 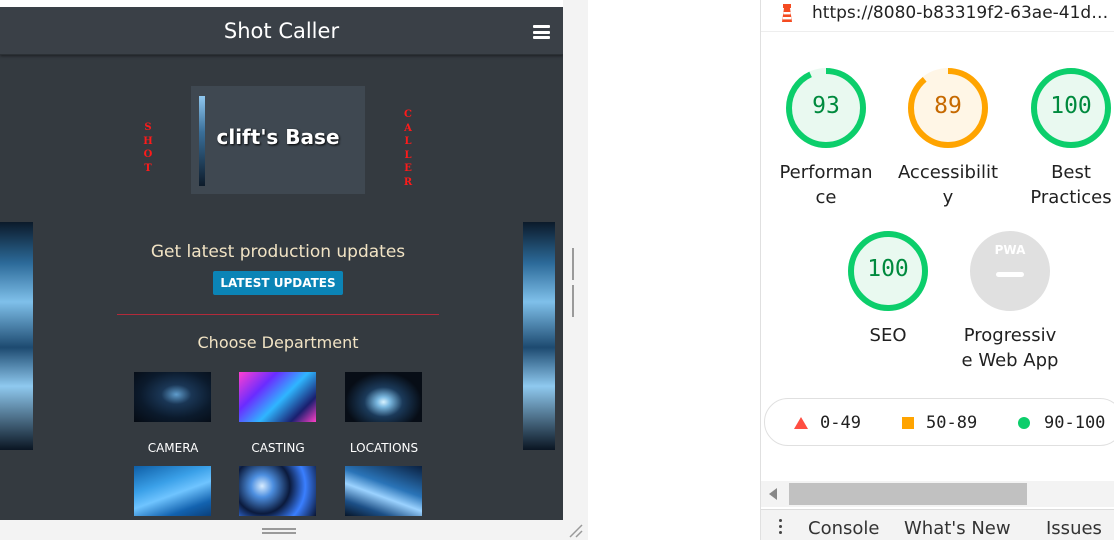 I want to click on department-tile-locations, so click(x=383, y=397).